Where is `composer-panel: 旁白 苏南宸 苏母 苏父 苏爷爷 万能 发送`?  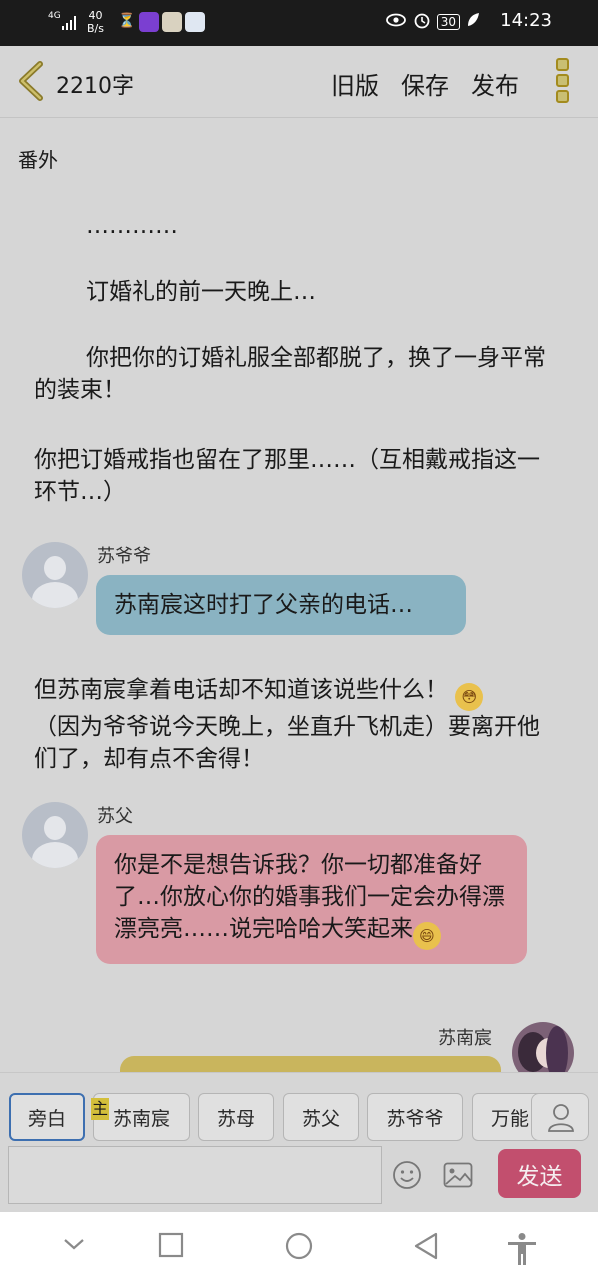 composer-panel: 旁白 苏南宸 苏母 苏父 苏爷爷 万能 发送 is located at coordinates (299, 1142).